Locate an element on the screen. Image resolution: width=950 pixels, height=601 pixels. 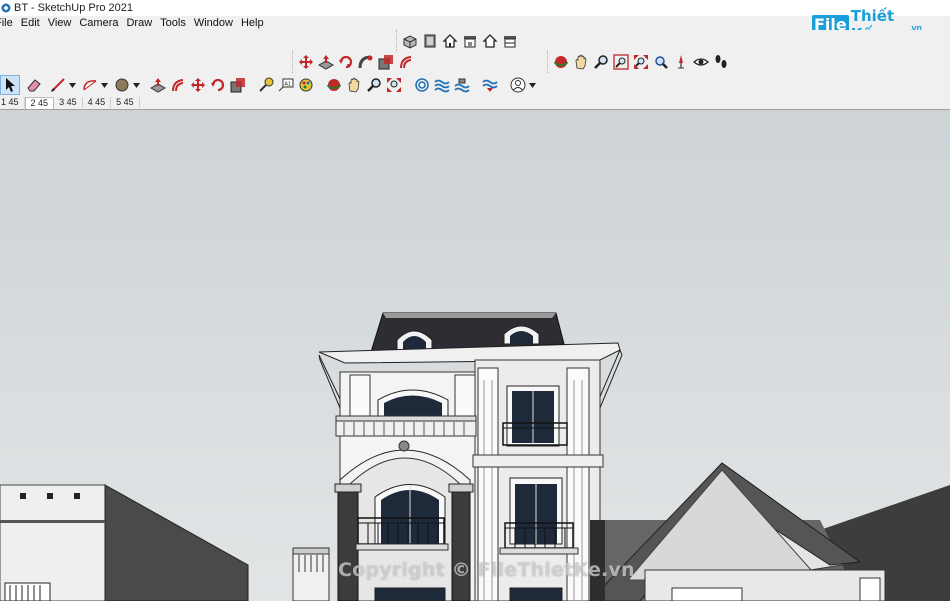
offset-tool-button is located at coordinates (406, 62).